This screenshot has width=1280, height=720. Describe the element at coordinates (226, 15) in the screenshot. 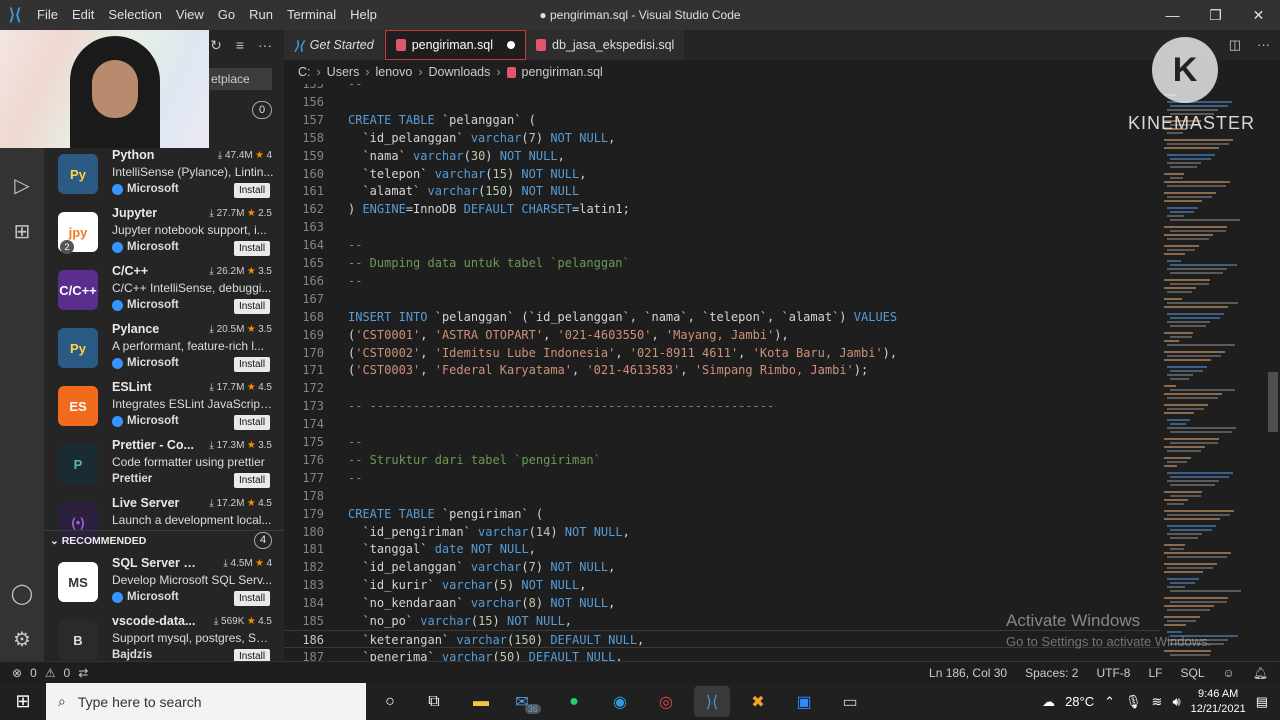

I see `menu-go: Go` at that location.